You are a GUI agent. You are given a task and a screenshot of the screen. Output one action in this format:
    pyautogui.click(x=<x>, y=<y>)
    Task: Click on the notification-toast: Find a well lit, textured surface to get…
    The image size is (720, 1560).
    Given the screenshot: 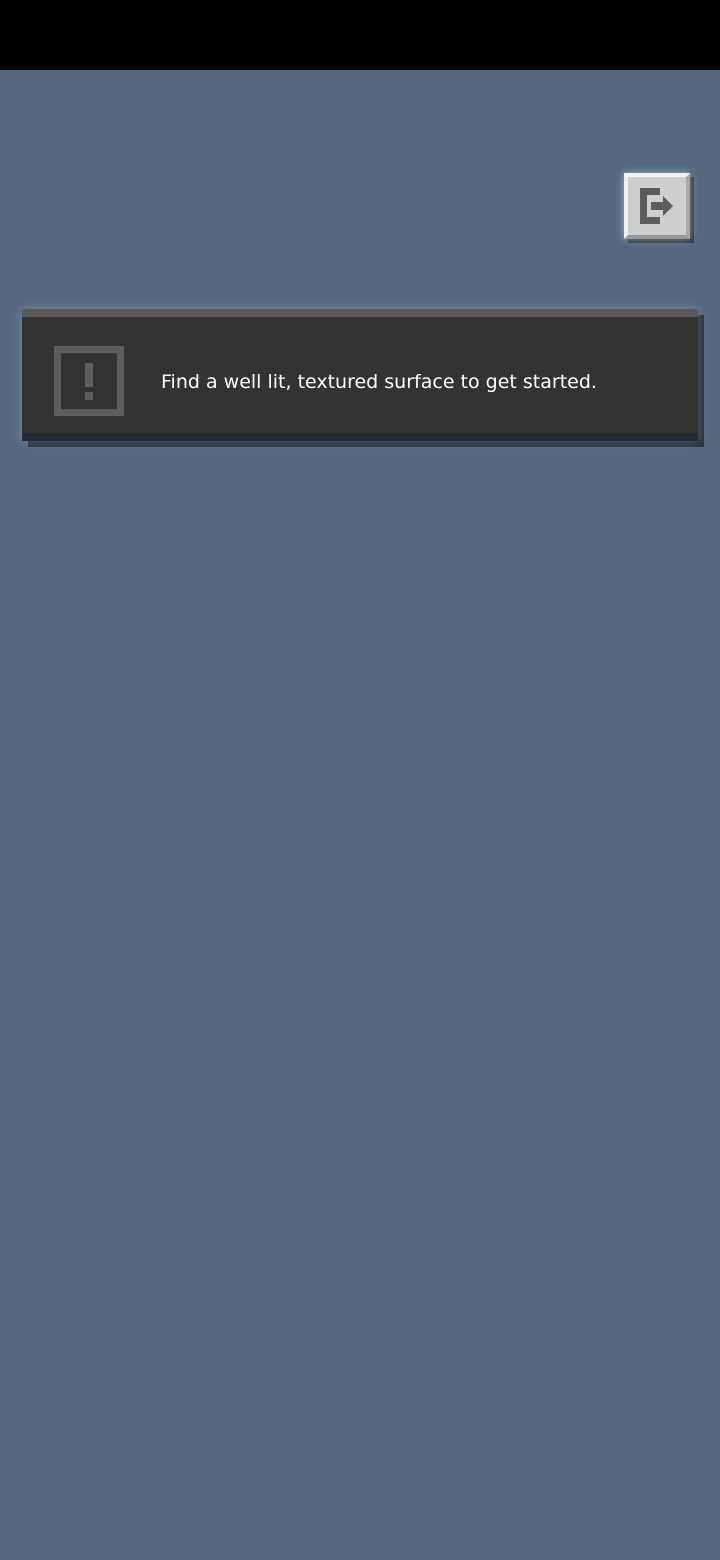 What is the action you would take?
    pyautogui.click(x=363, y=378)
    